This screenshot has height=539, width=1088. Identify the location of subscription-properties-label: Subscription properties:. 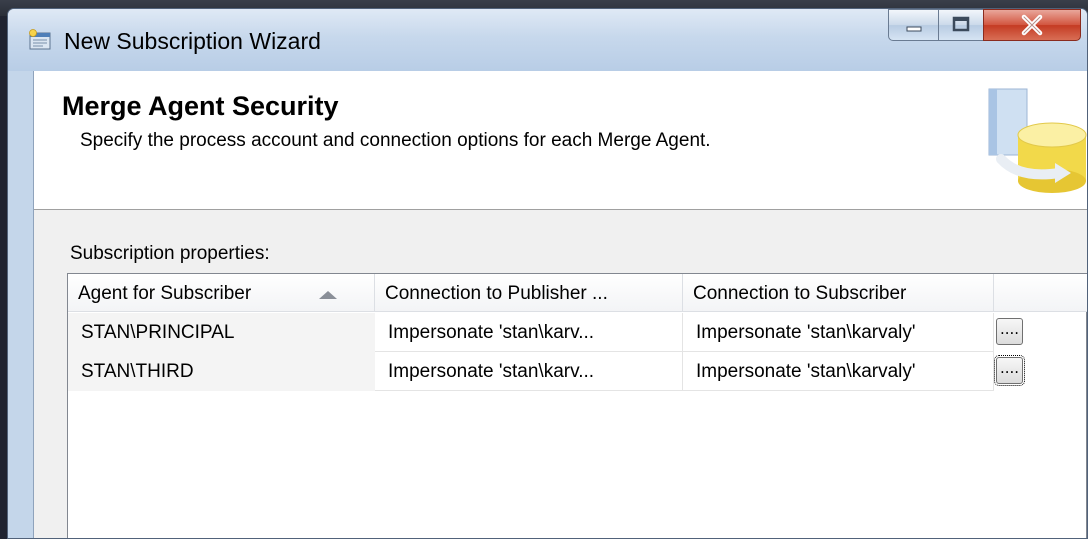
(170, 253).